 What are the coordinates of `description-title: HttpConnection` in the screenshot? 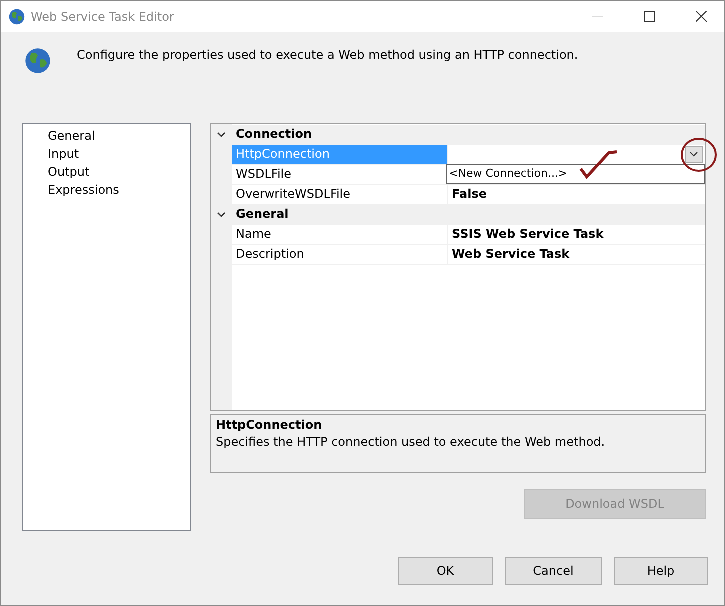 It's located at (270, 425).